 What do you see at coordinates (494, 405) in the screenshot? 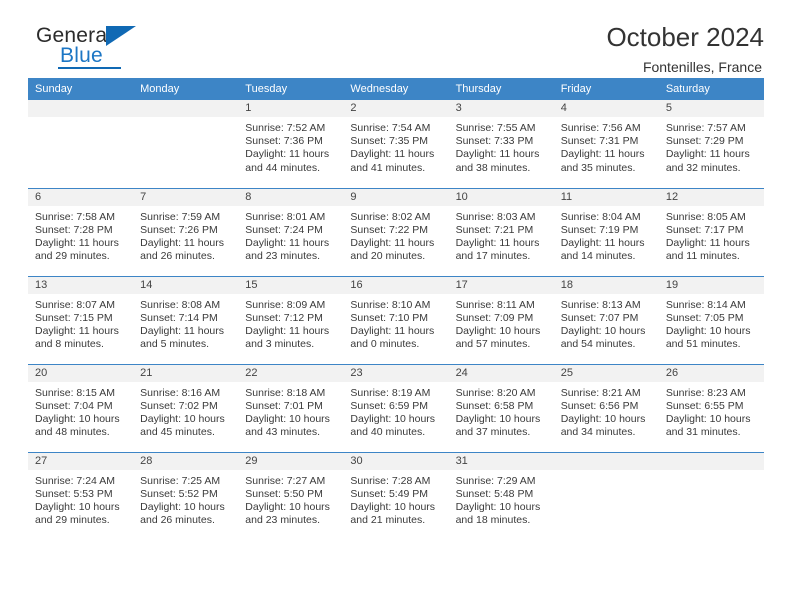
I see `sunset-text: Sunset: 6:58 PM` at bounding box center [494, 405].